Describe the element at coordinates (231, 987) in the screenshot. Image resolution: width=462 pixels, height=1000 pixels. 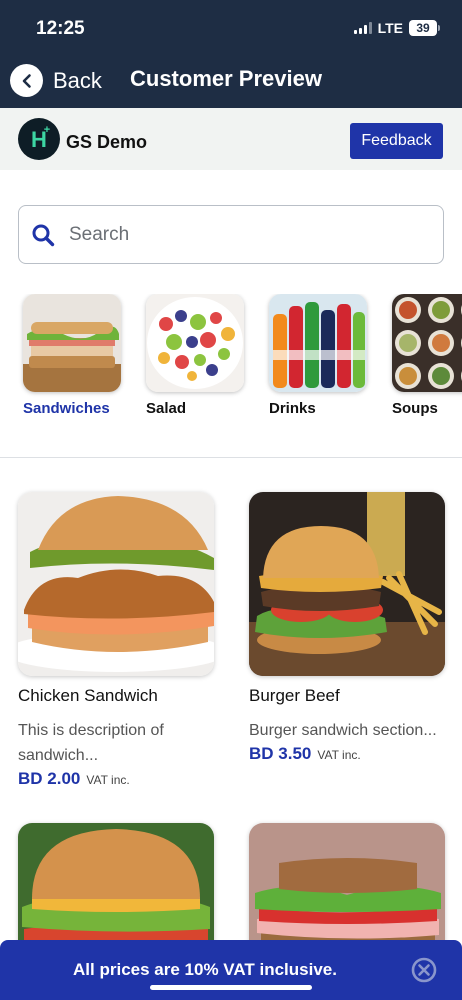
I see `home-indicator` at that location.